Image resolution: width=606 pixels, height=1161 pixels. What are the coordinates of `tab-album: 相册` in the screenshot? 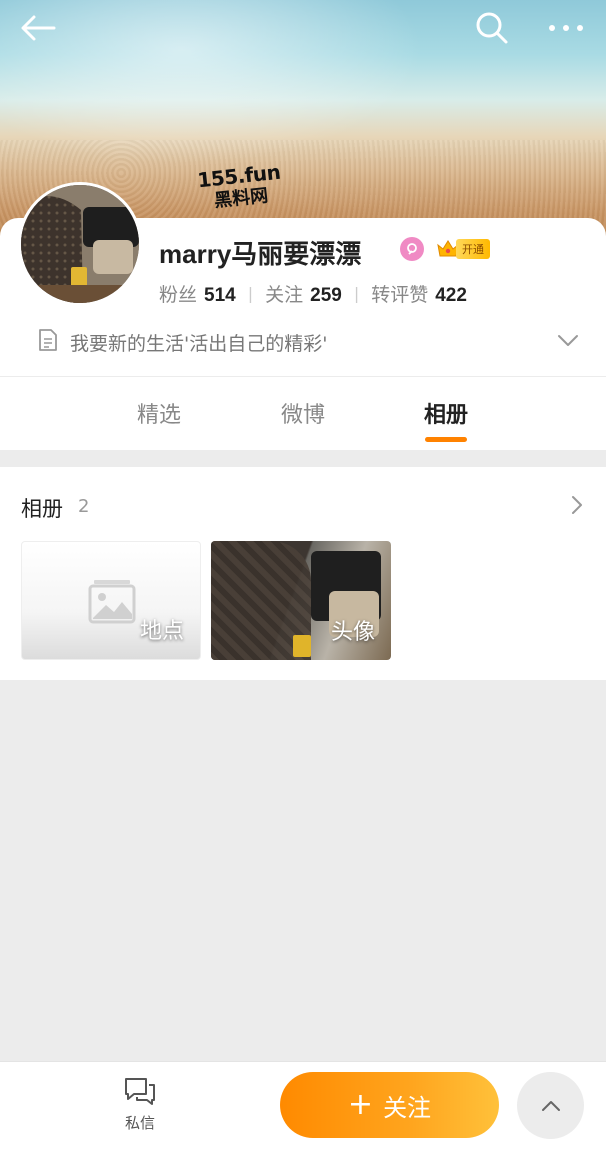 It's located at (446, 413).